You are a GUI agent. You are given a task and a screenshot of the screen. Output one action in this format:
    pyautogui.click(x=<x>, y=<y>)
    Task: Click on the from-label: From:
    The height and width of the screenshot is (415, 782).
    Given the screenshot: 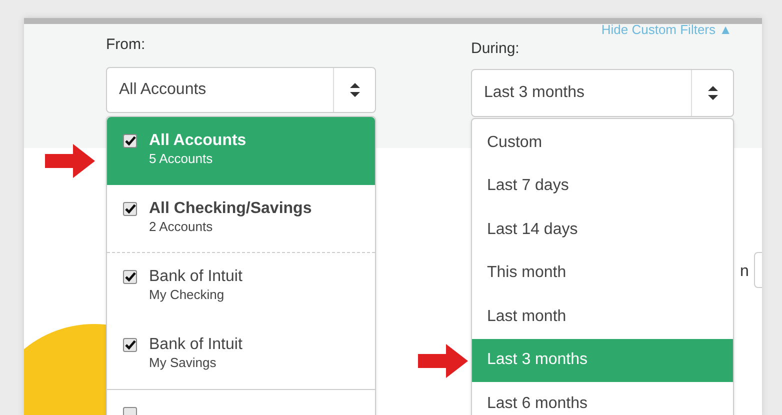 What is the action you would take?
    pyautogui.click(x=126, y=45)
    